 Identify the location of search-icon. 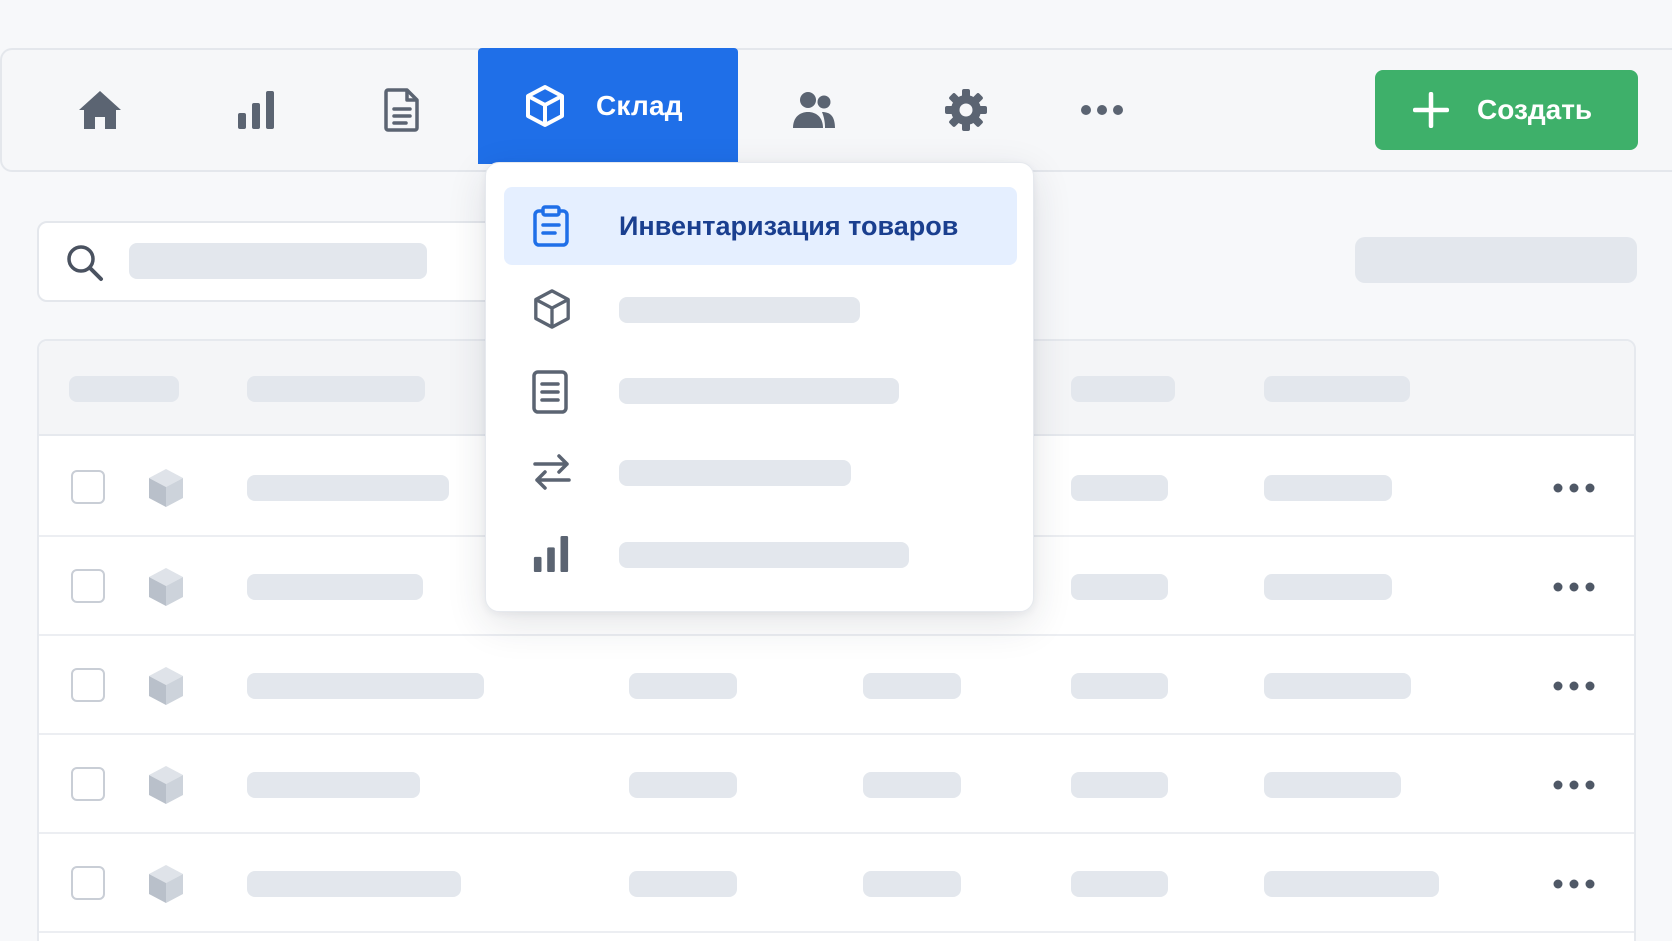
(85, 263).